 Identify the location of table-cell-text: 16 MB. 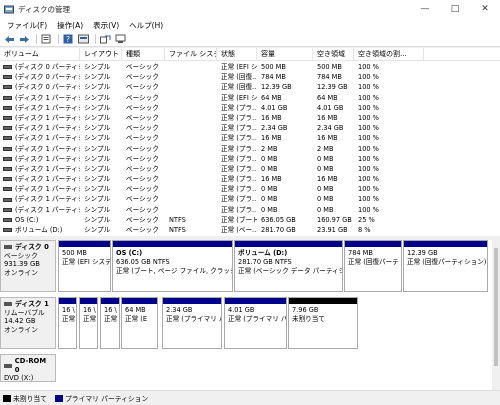
(271, 179).